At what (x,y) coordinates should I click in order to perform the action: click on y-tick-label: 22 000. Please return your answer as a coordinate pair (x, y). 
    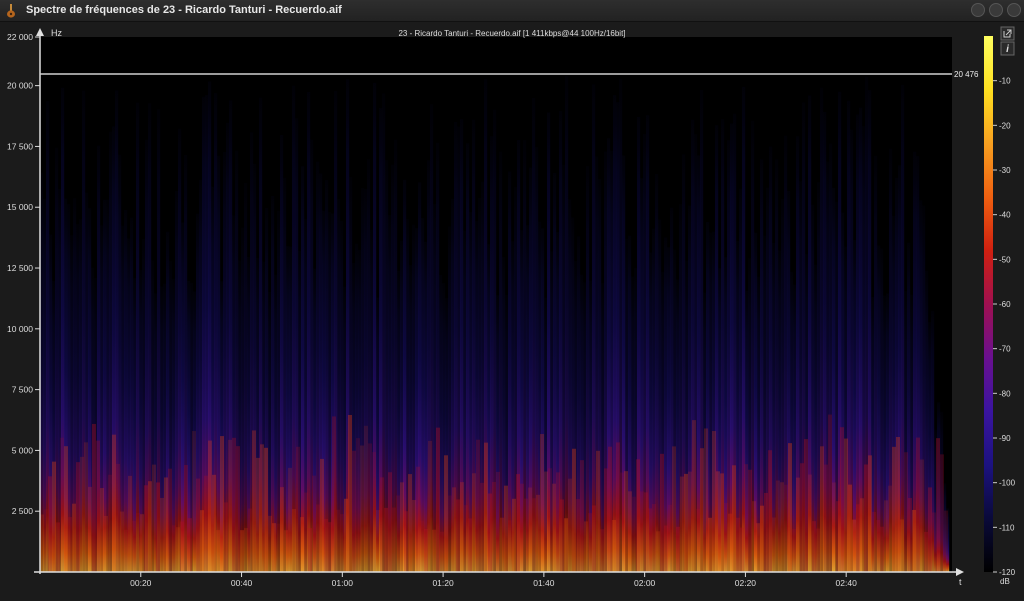
    Looking at the image, I should click on (20, 37).